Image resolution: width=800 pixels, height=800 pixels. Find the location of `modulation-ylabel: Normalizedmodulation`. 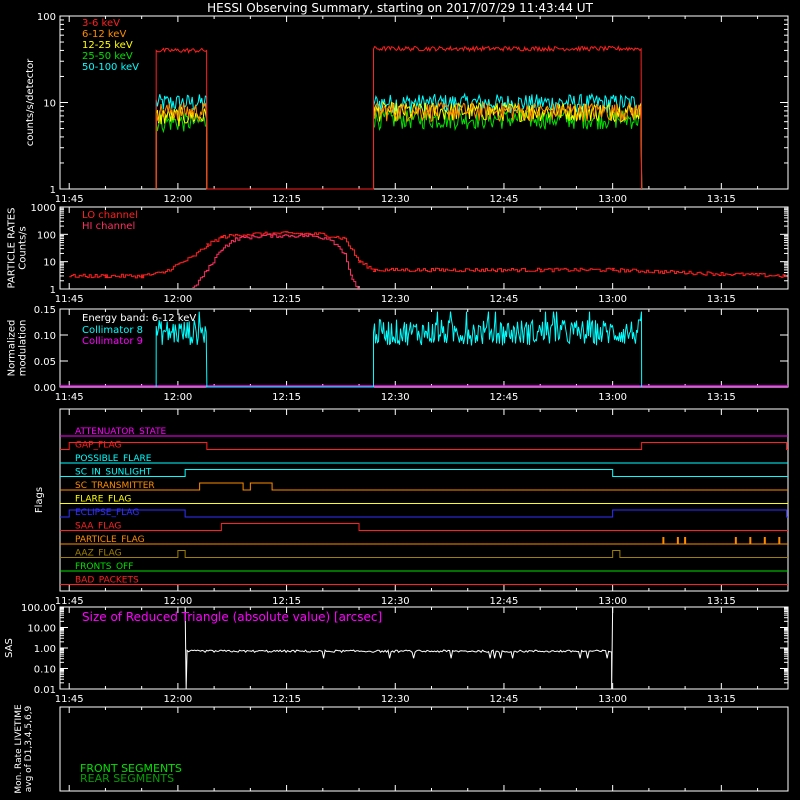

modulation-ylabel: Normalizedmodulation is located at coordinates (18, 348).